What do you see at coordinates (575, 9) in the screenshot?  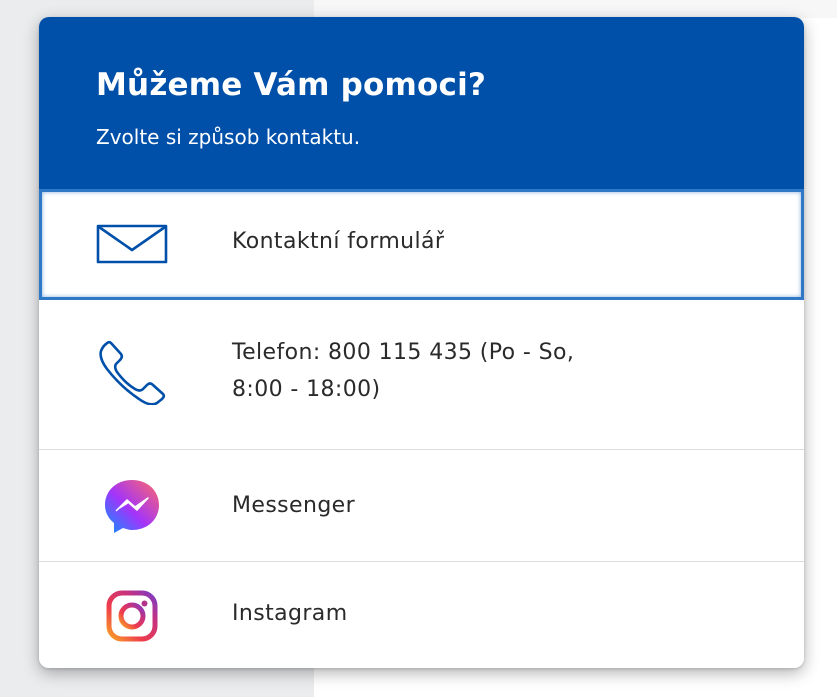 I see `page-background-top` at bounding box center [575, 9].